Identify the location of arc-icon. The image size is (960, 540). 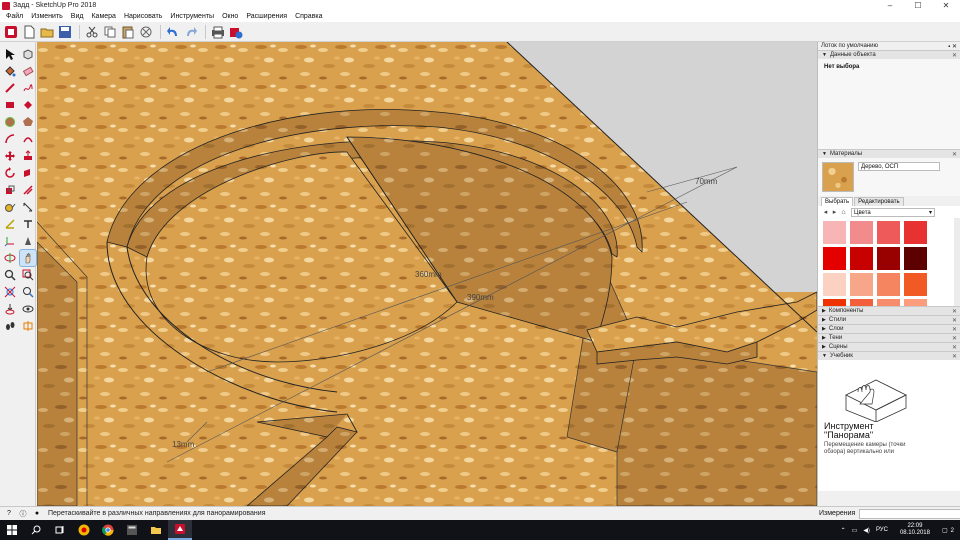
(10, 139).